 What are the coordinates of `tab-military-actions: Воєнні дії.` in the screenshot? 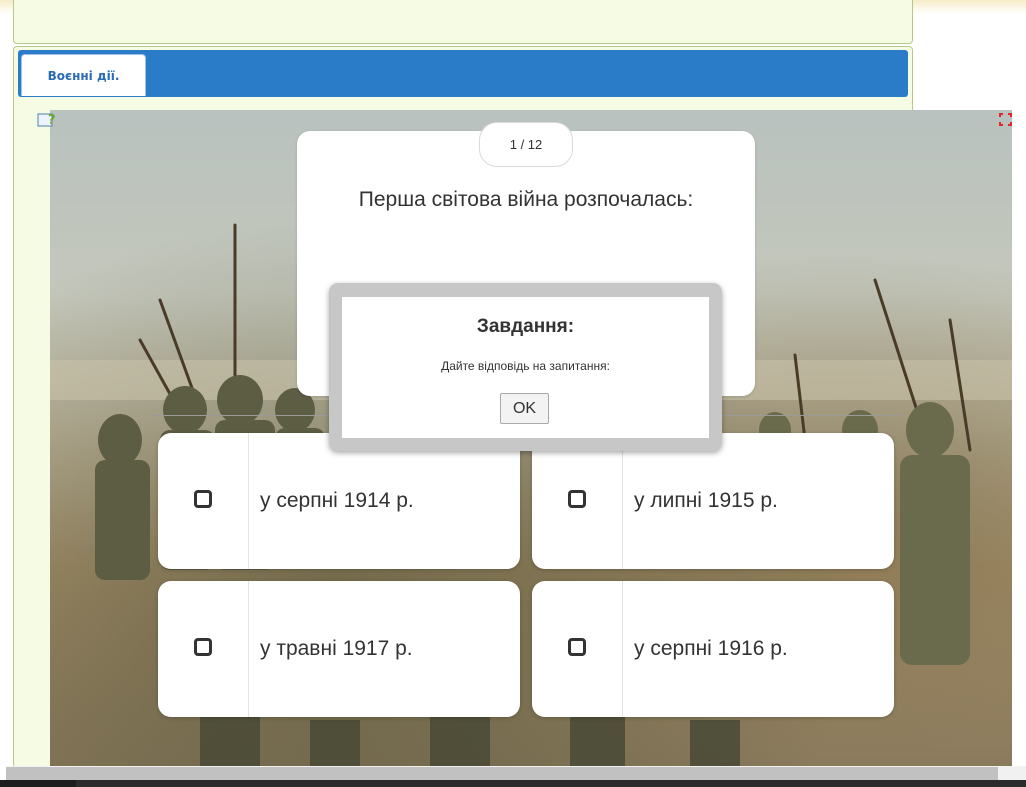 It's located at (83, 75).